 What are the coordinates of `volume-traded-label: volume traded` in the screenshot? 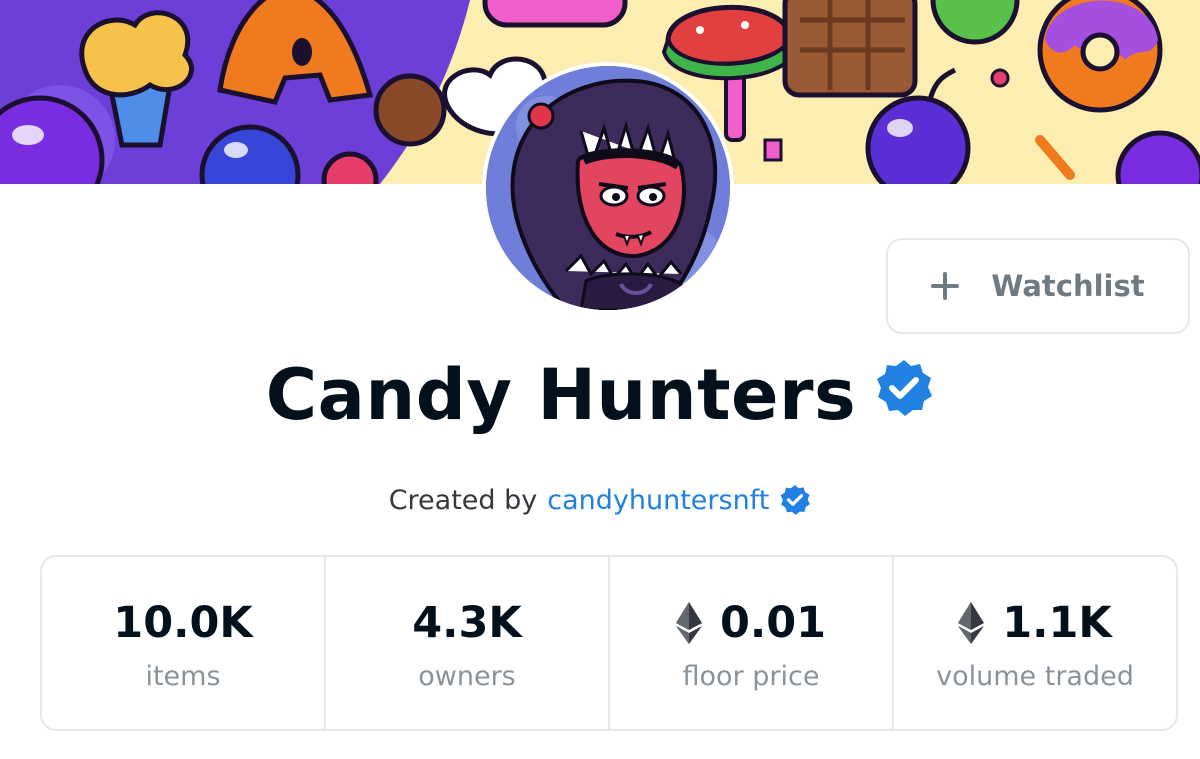 It's located at (1035, 676).